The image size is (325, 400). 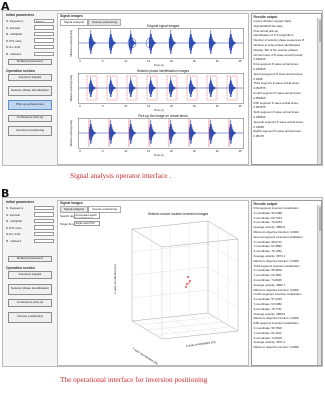 What do you see at coordinates (201, 344) in the screenshot?
I see `x-axis-label: X axis coordinates (m)` at bounding box center [201, 344].